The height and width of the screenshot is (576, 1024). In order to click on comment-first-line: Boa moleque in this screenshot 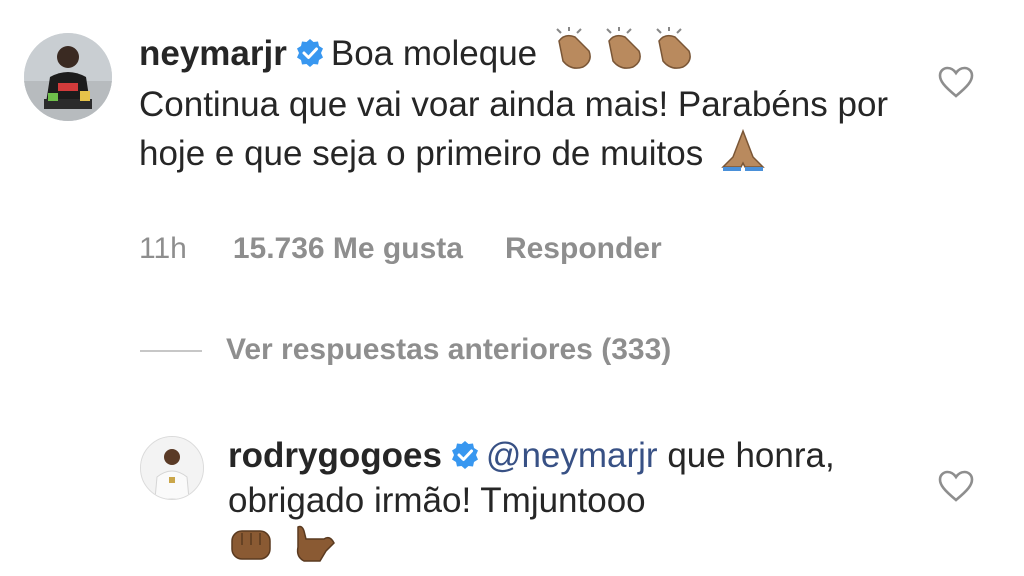, I will do `click(434, 53)`.